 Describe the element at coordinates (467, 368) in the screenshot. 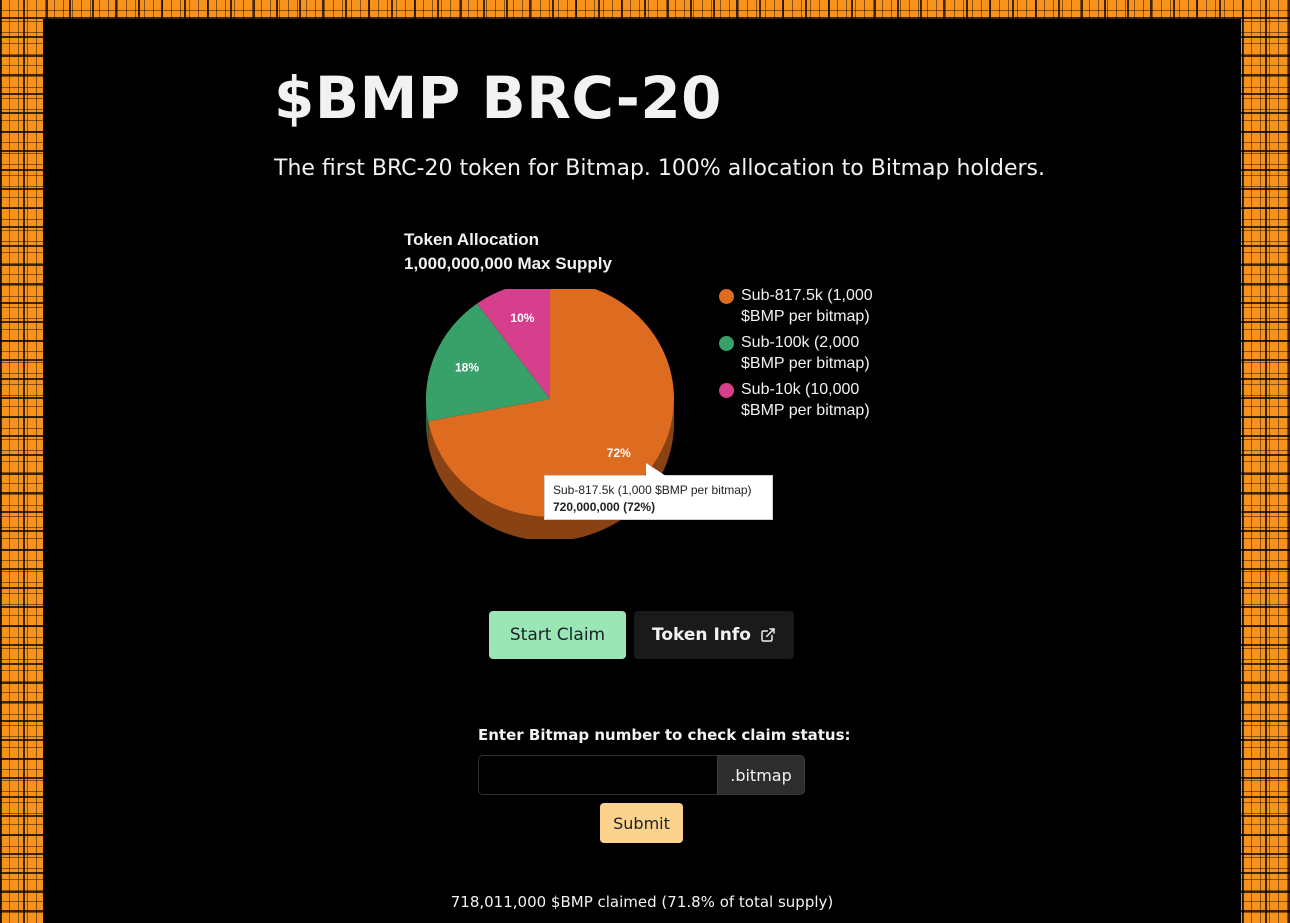

I see `pie-slice-label: 18%` at that location.